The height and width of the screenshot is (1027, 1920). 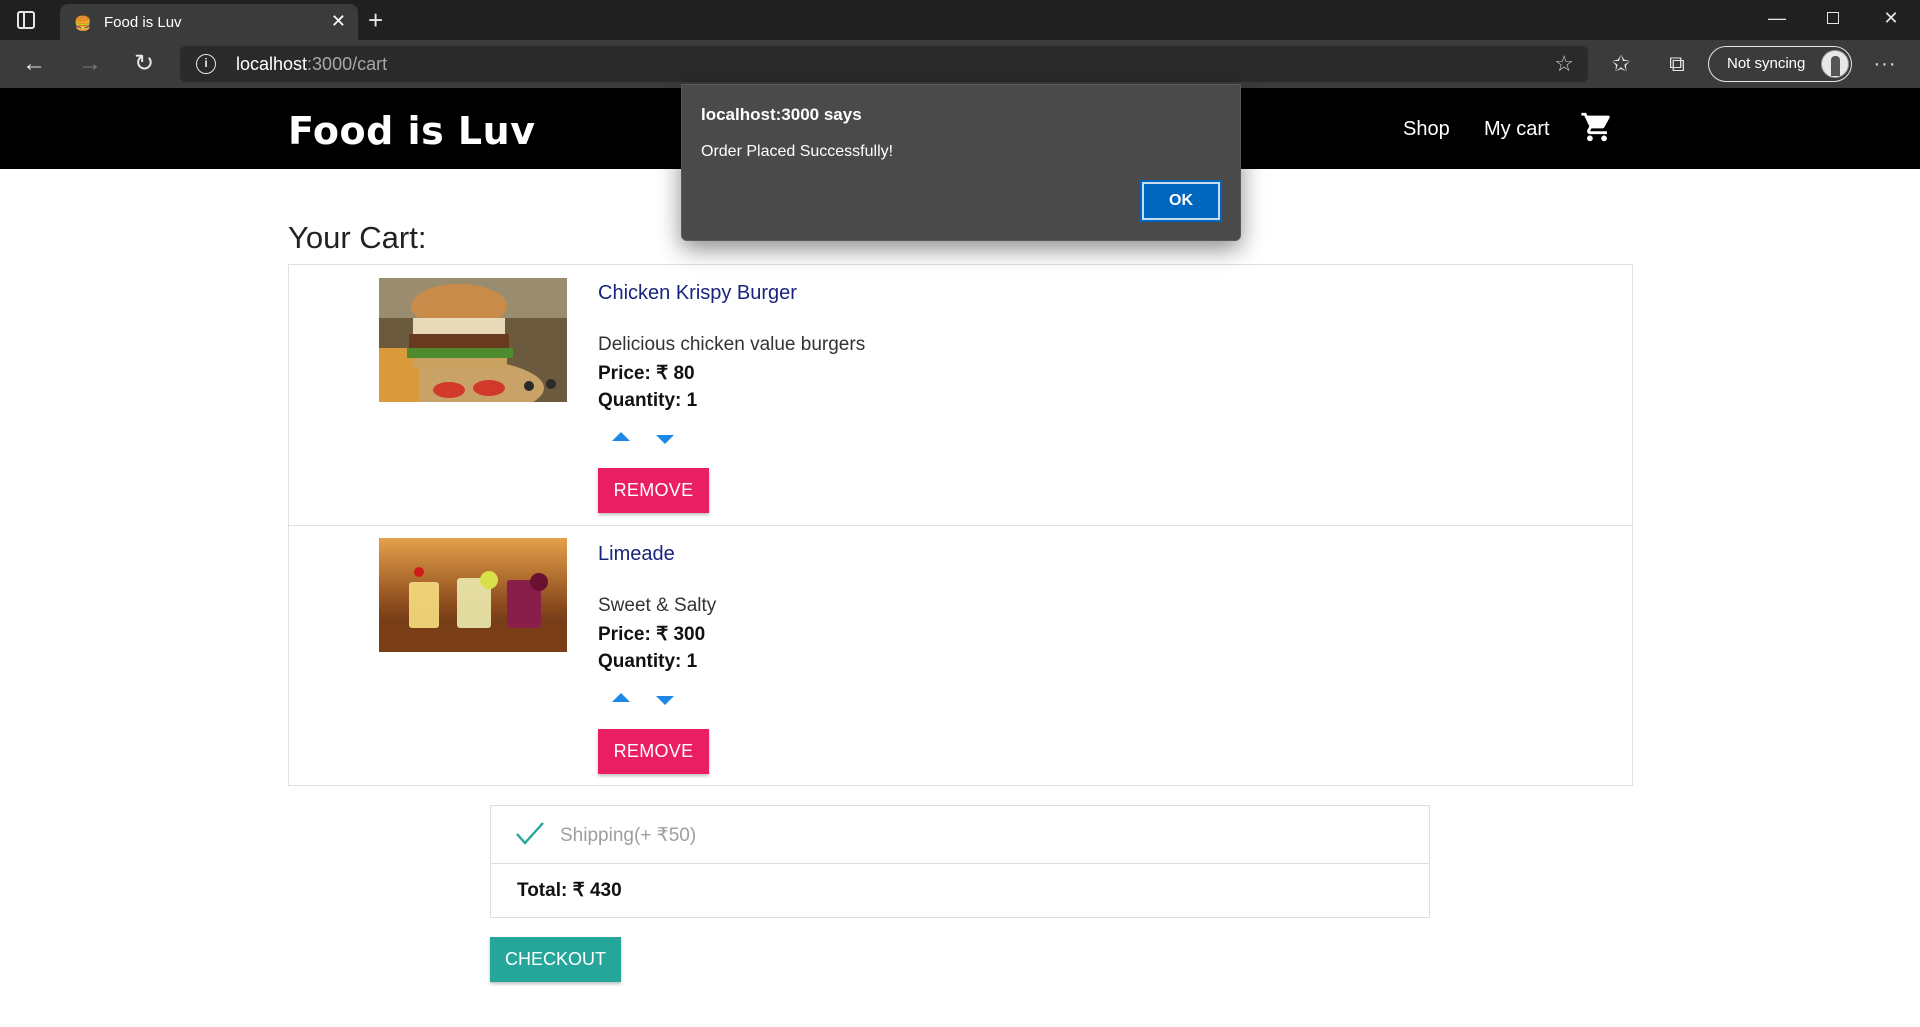 I want to click on profile-sync-button: Not syncing, so click(x=1780, y=64).